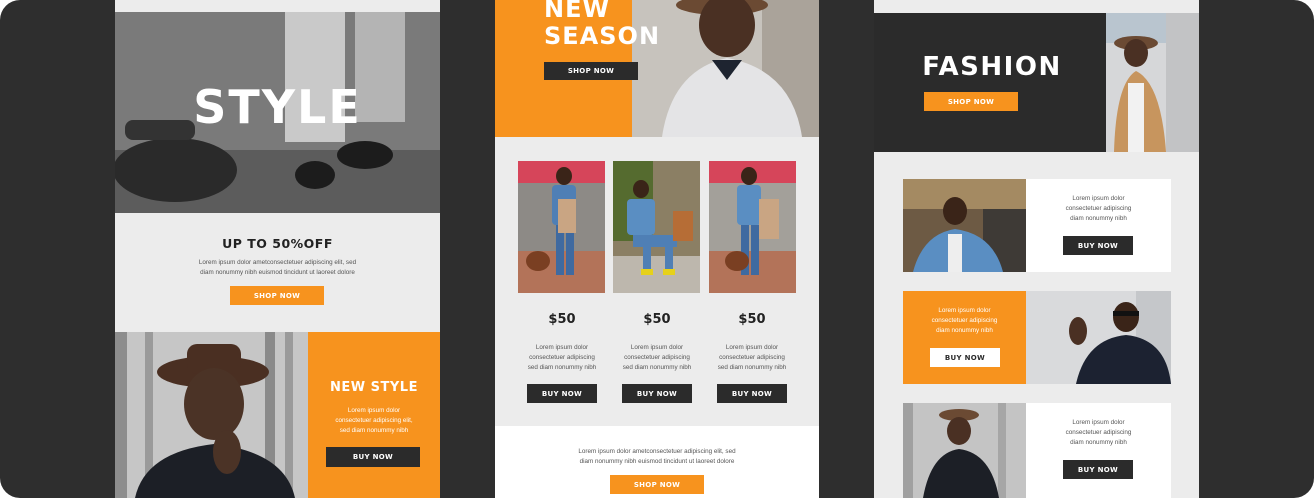  I want to click on buy-now-button-1: BUY NOW, so click(562, 393).